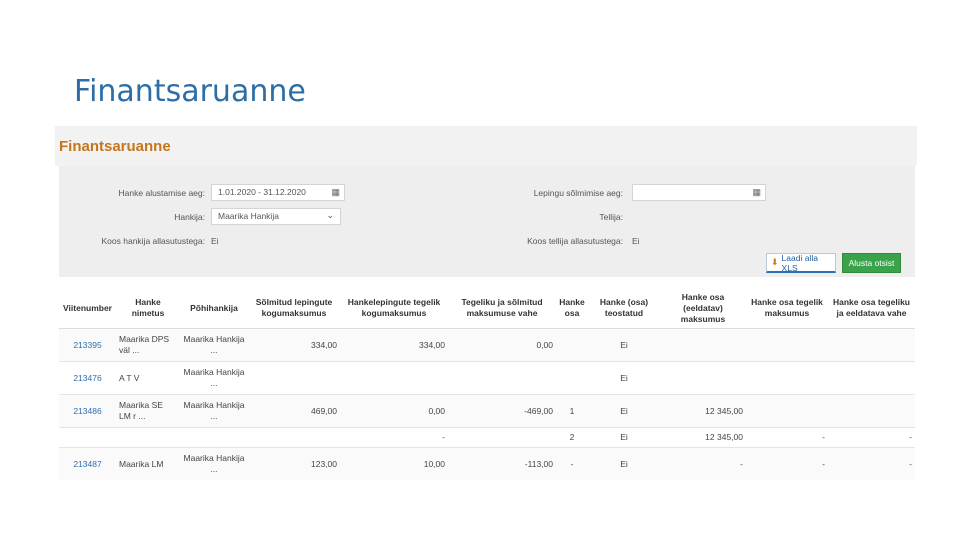 The image size is (958, 539). I want to click on report-header: Finantsaruanne, so click(486, 146).